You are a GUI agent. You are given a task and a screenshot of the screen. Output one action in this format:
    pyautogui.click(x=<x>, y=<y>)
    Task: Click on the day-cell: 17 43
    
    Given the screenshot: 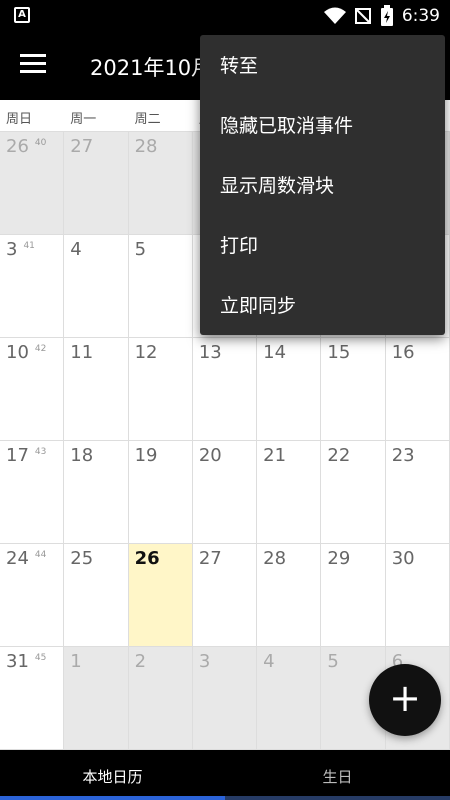 What is the action you would take?
    pyautogui.click(x=32, y=492)
    